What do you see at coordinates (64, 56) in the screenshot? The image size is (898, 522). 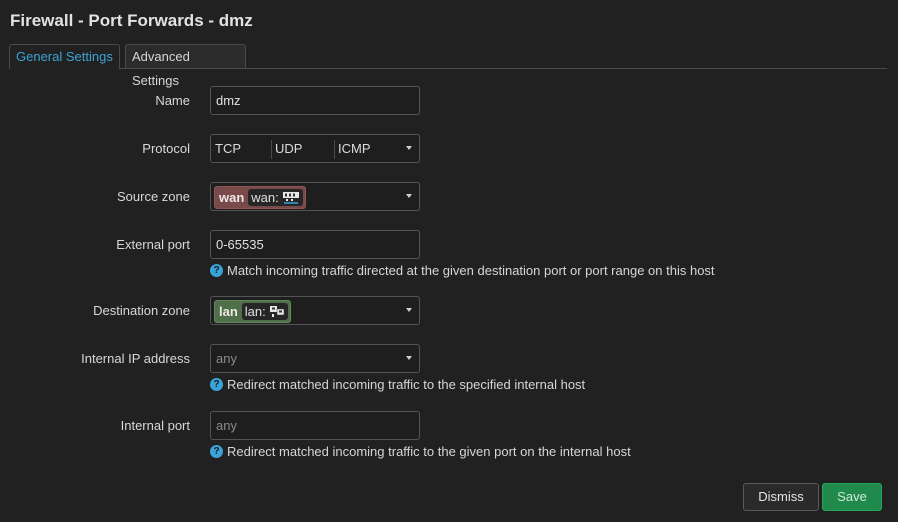 I see `tab-general-settings: General Settings` at bounding box center [64, 56].